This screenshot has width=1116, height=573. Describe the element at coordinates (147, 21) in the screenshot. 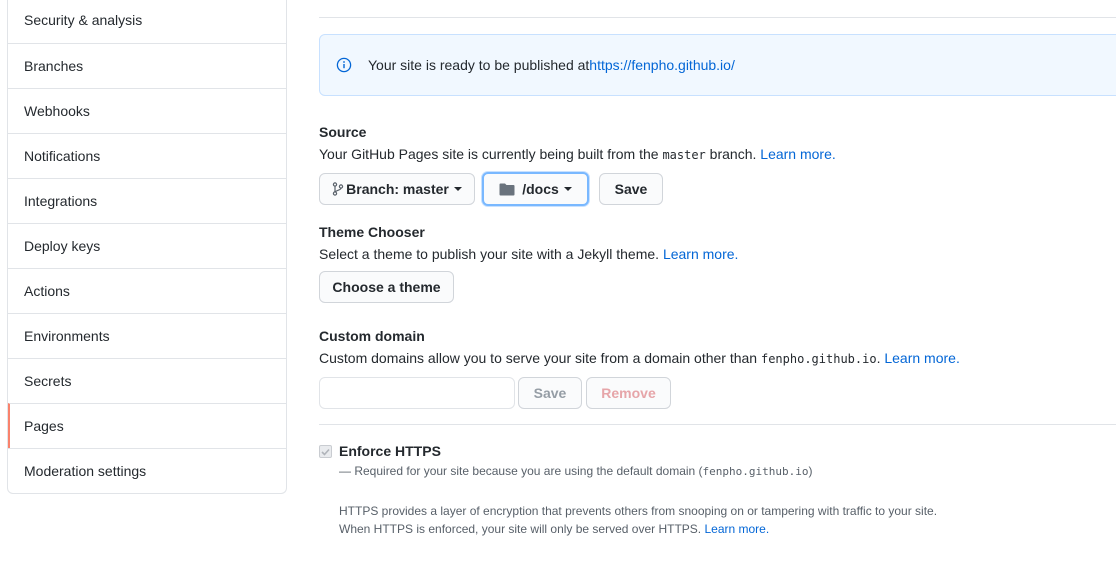

I see `sidebar-item-security-analysis: Security & analysis` at that location.